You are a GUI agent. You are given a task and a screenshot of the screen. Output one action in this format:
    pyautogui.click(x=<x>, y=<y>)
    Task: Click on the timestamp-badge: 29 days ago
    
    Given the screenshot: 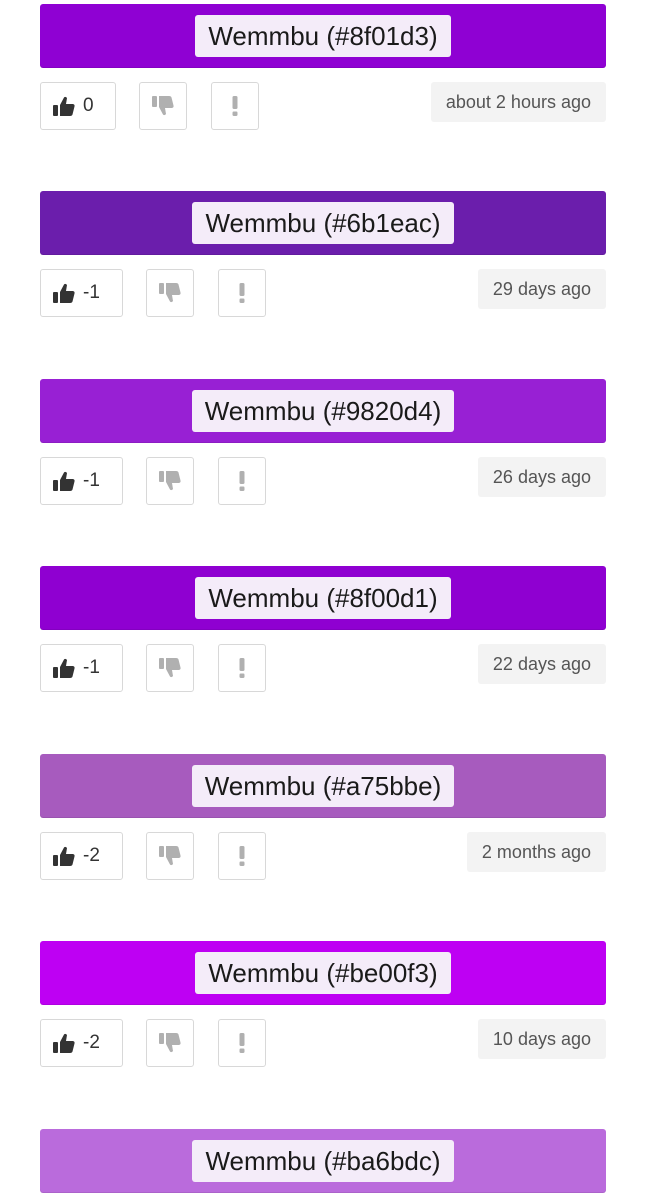 What is the action you would take?
    pyautogui.click(x=541, y=289)
    